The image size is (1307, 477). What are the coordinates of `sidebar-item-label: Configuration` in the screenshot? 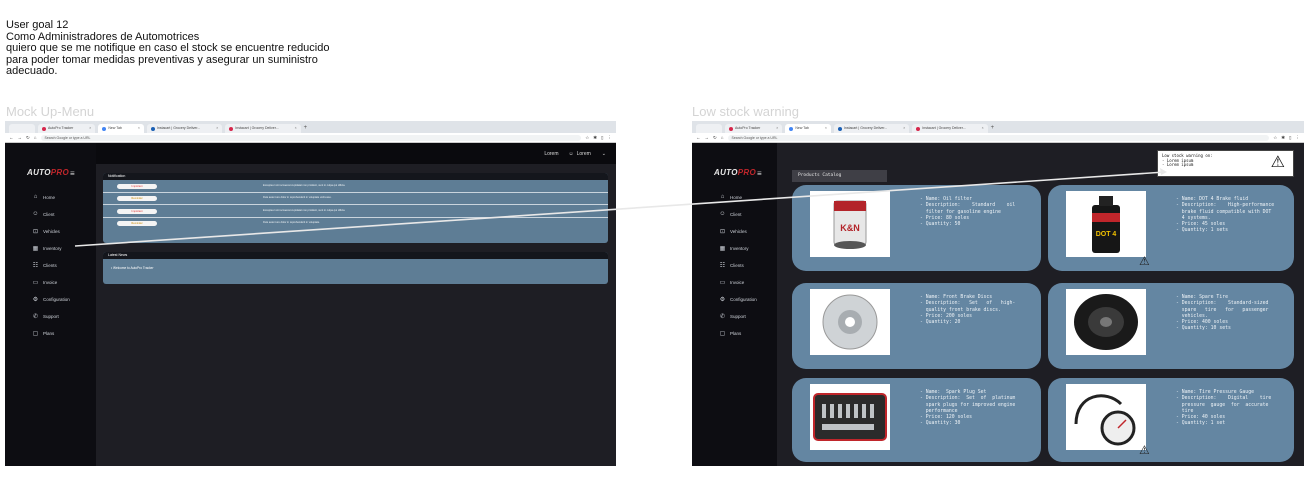 It's located at (56, 299).